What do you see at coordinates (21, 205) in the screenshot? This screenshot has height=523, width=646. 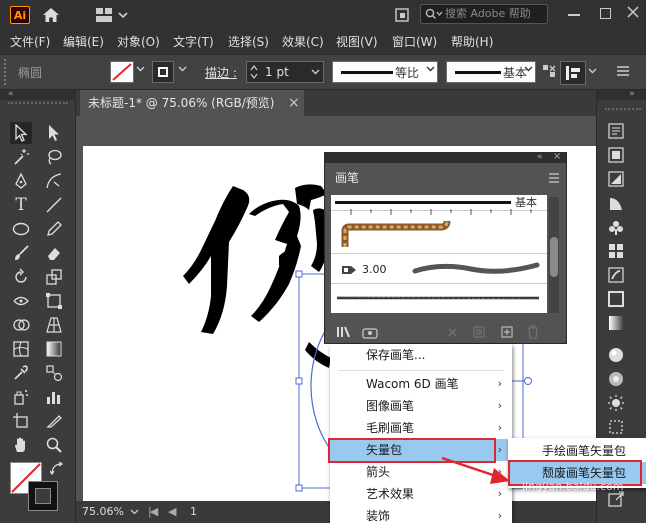 I see `type-tool-icon: T` at bounding box center [21, 205].